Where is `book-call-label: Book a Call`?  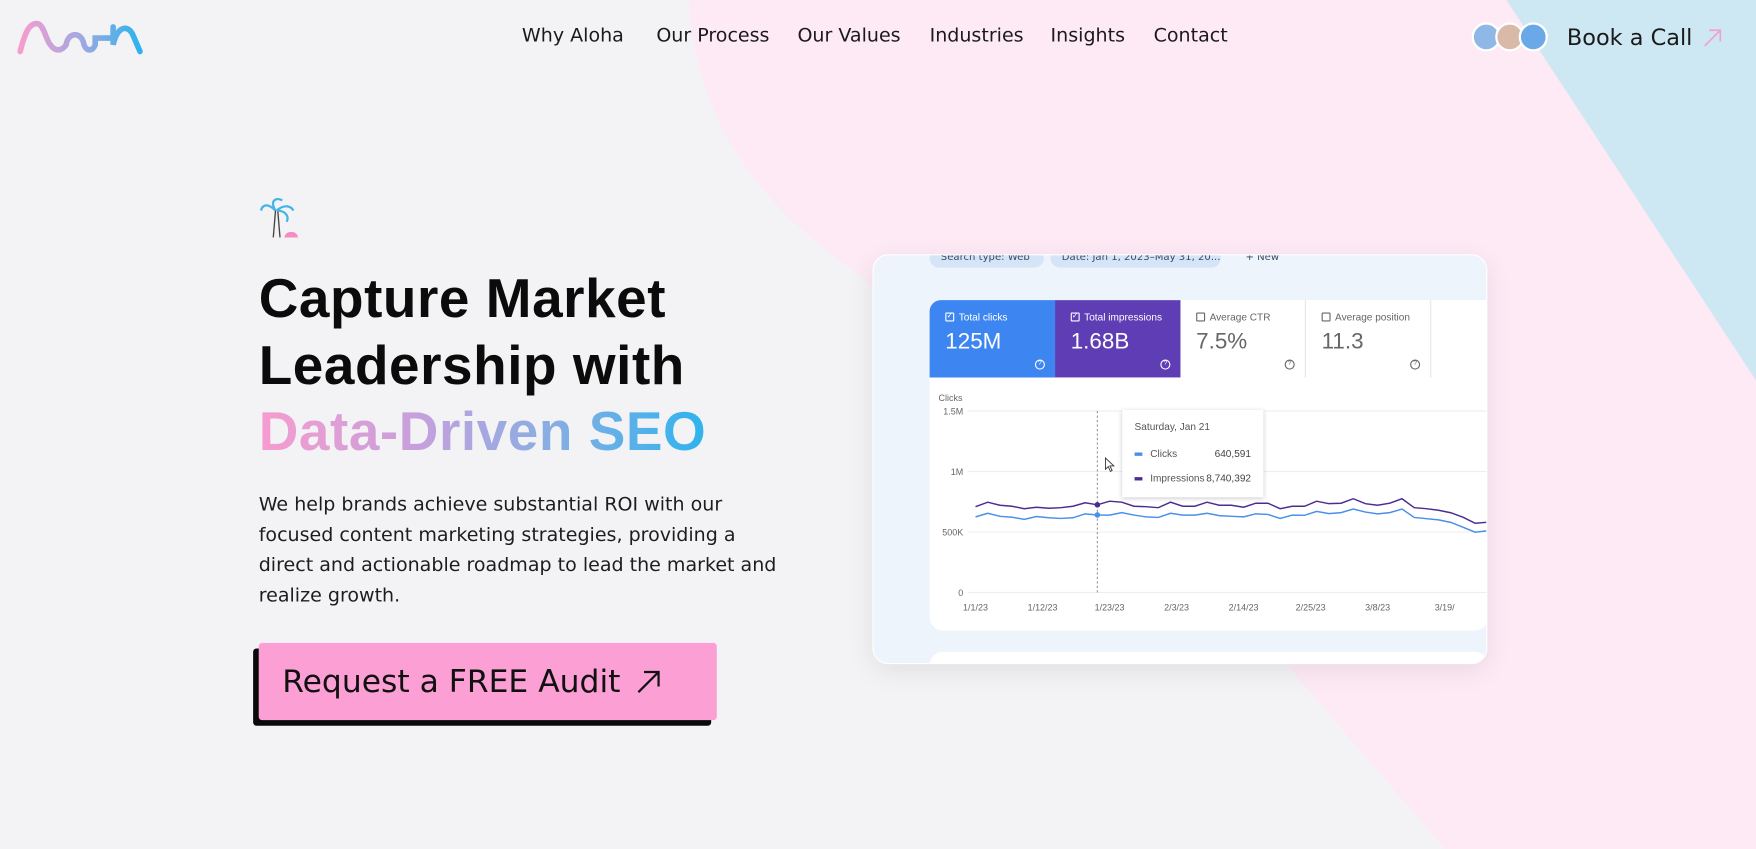 book-call-label: Book a Call is located at coordinates (1629, 37).